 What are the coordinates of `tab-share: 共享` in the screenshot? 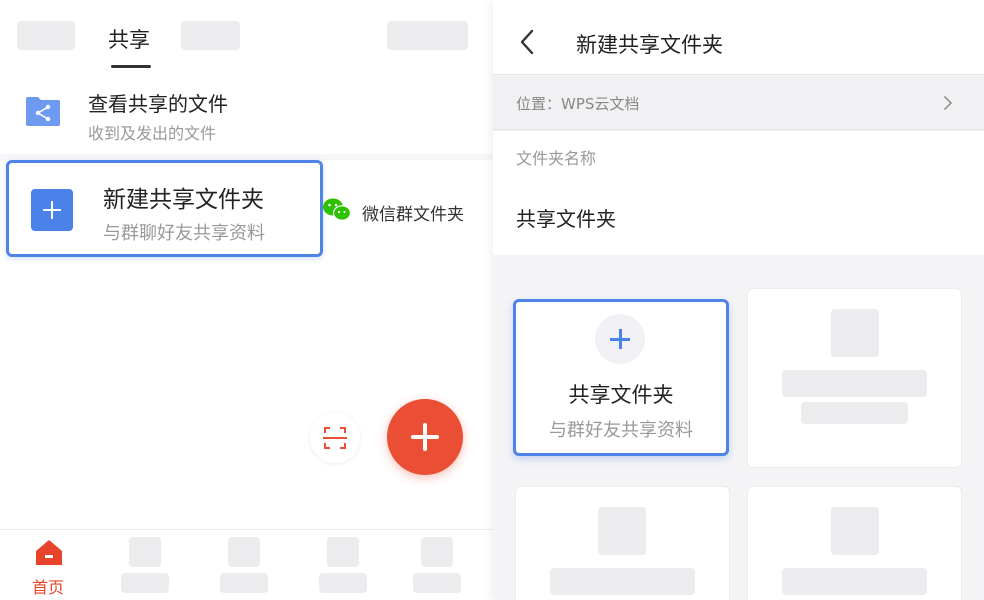 It's located at (129, 39).